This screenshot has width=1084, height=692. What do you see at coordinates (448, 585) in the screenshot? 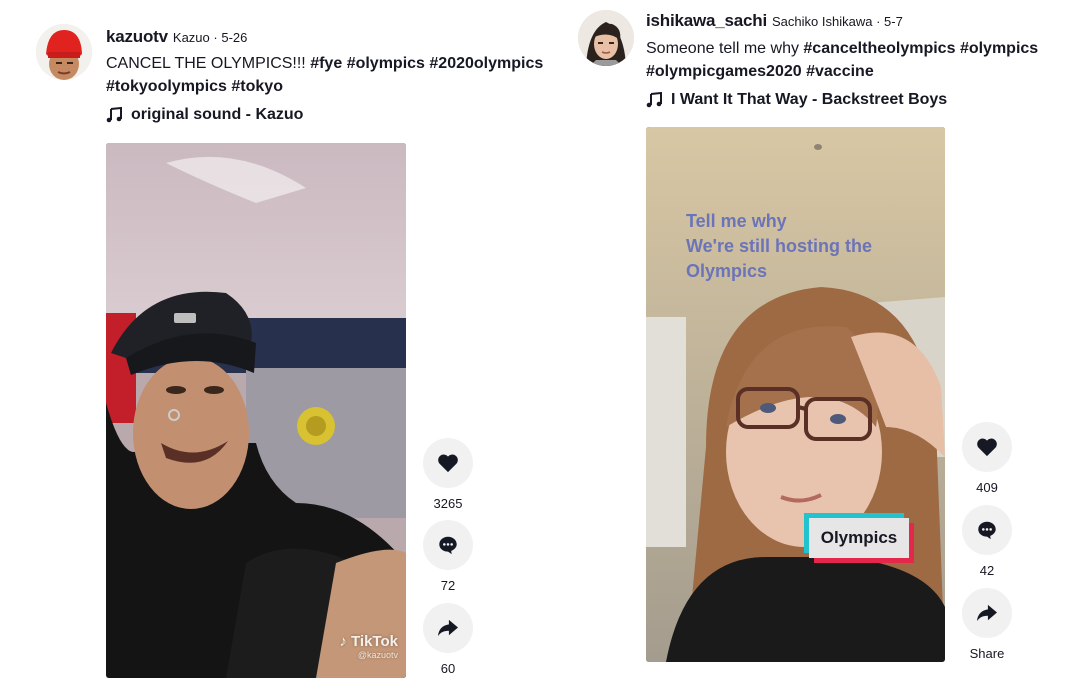
I see `comment-count: 72` at bounding box center [448, 585].